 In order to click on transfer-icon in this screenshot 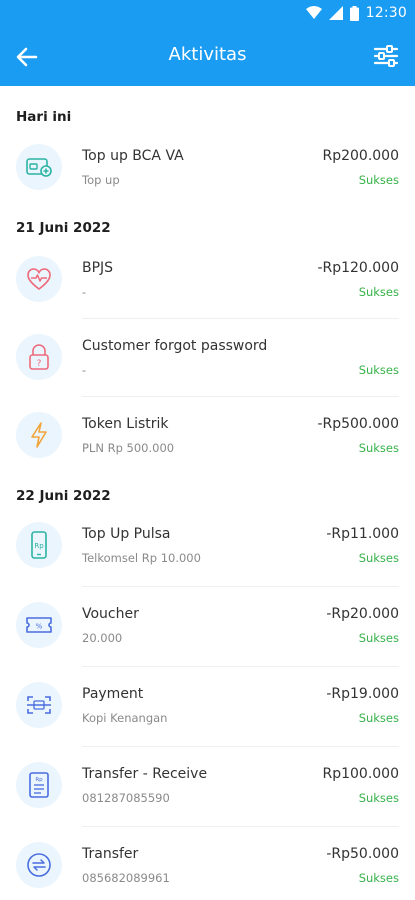, I will do `click(39, 865)`.